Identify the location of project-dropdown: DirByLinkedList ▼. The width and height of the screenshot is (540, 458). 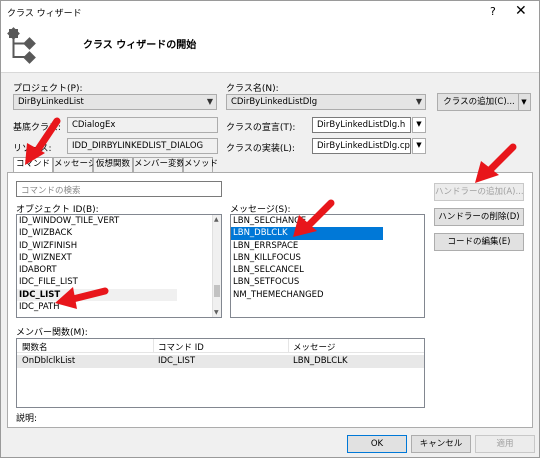
(115, 102).